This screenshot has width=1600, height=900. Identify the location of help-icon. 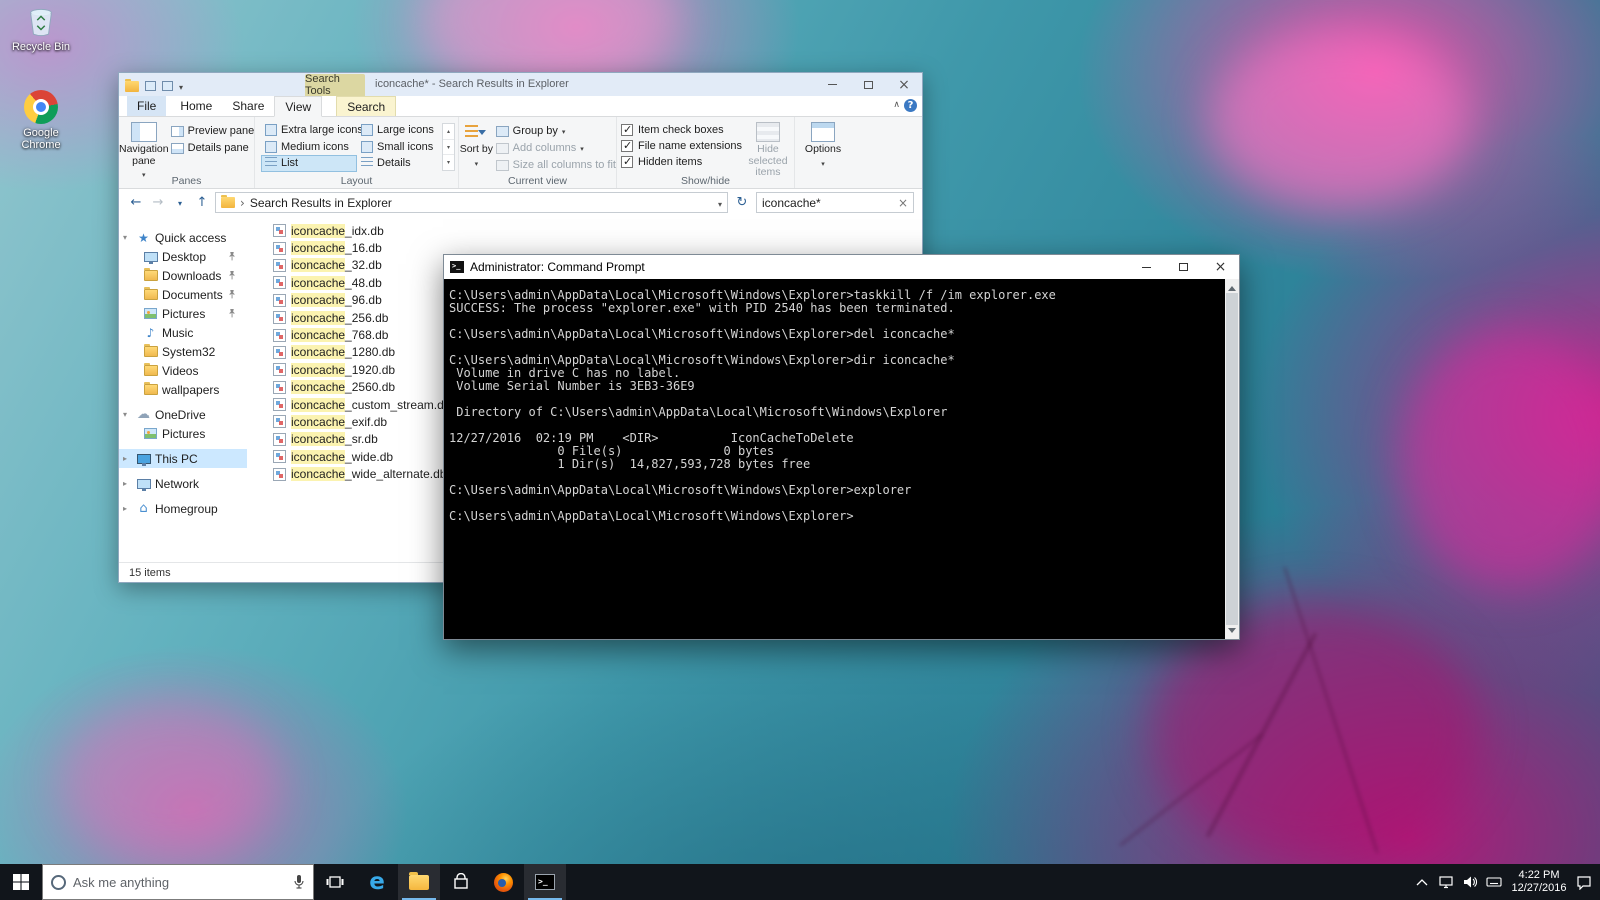
(910, 105).